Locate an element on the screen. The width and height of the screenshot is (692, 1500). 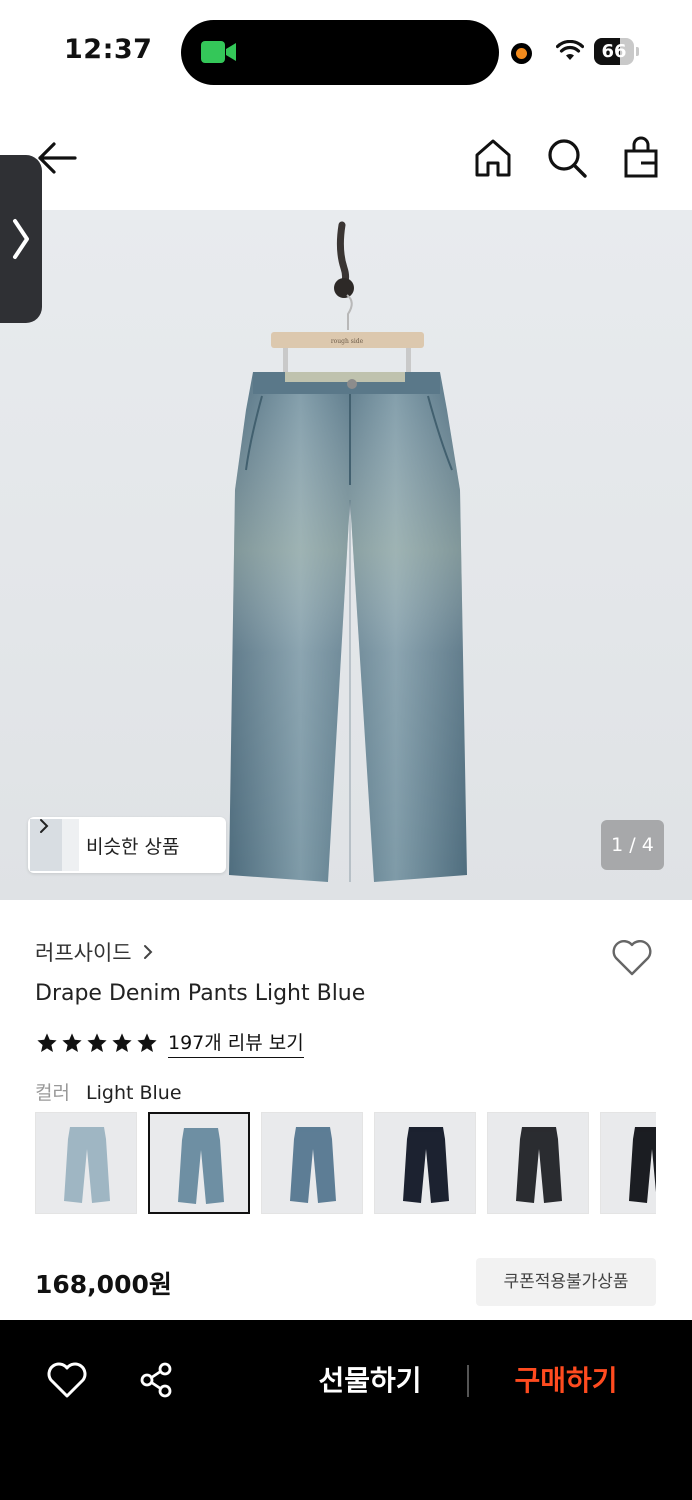
side-panel-tab is located at coordinates (21, 239).